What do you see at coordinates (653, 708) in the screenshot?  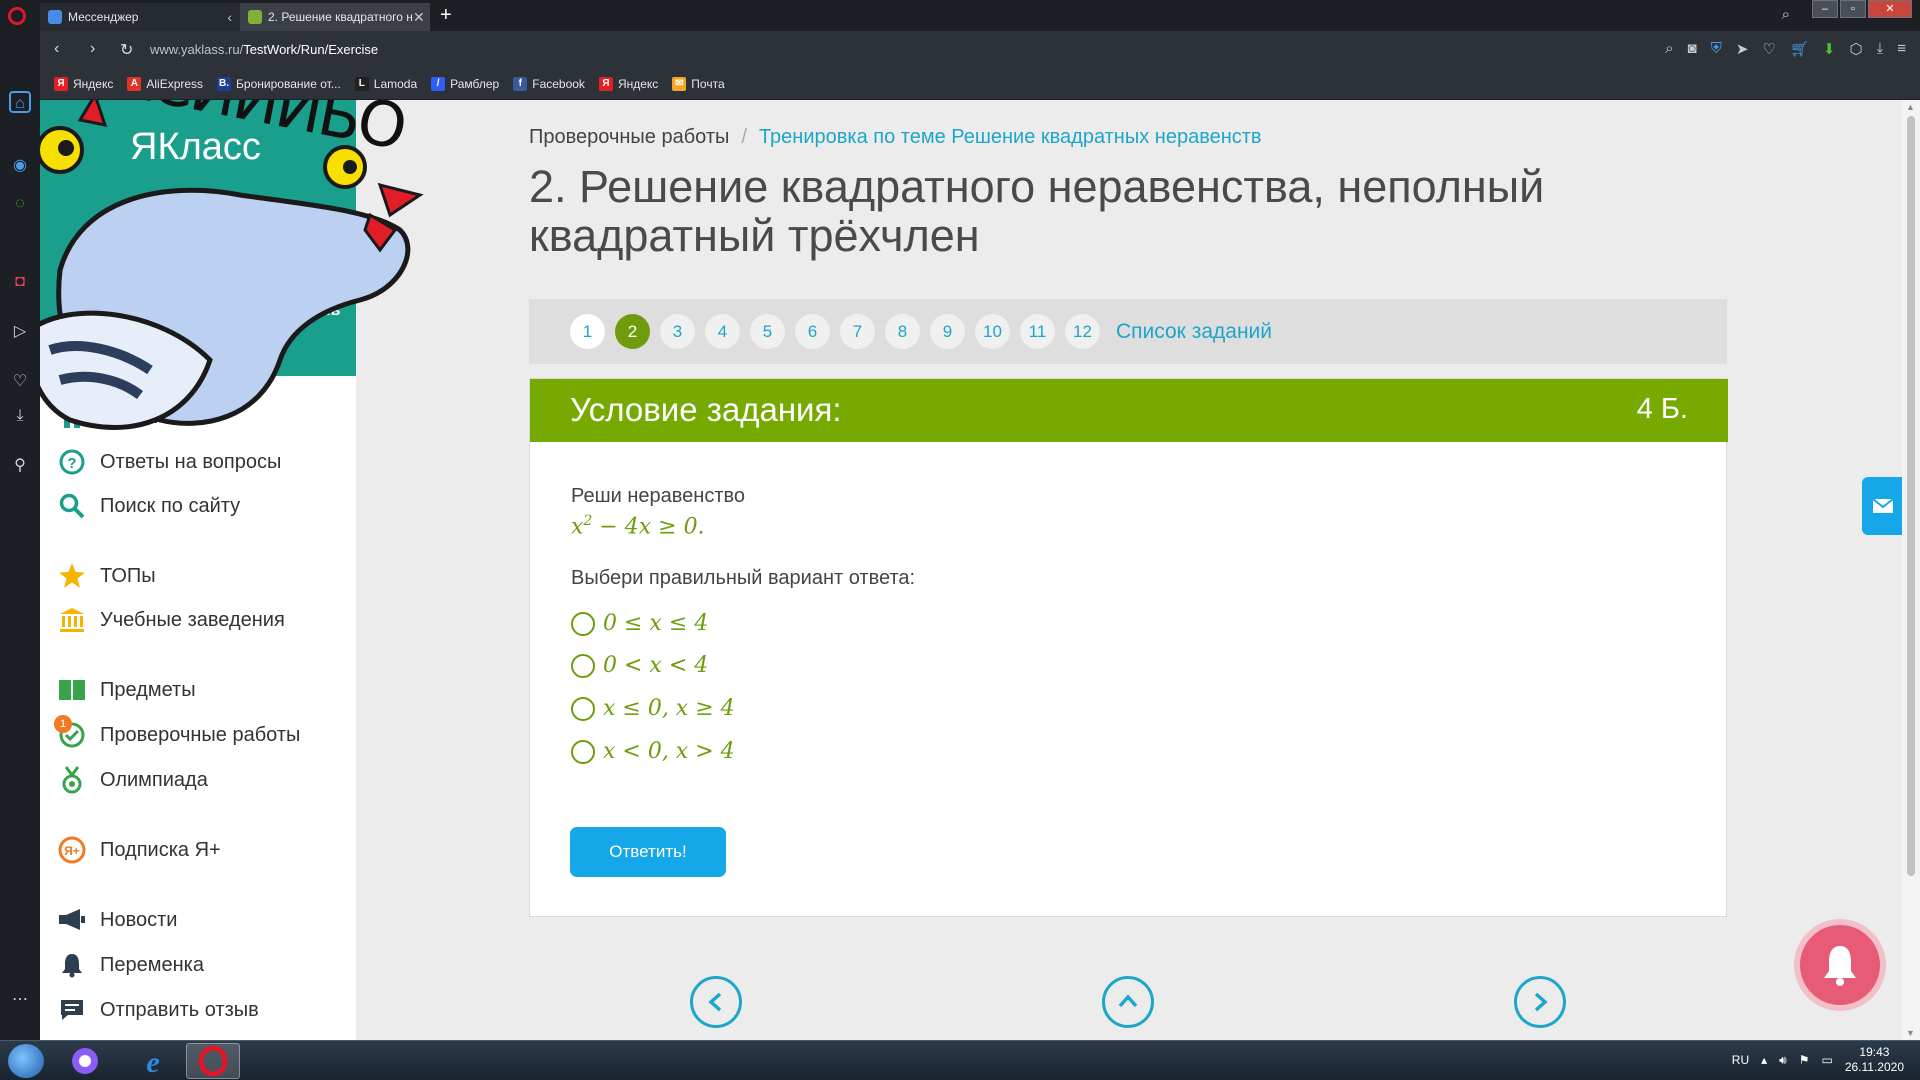 I see `answer-option: x ≤ 0, x ≥ 4` at bounding box center [653, 708].